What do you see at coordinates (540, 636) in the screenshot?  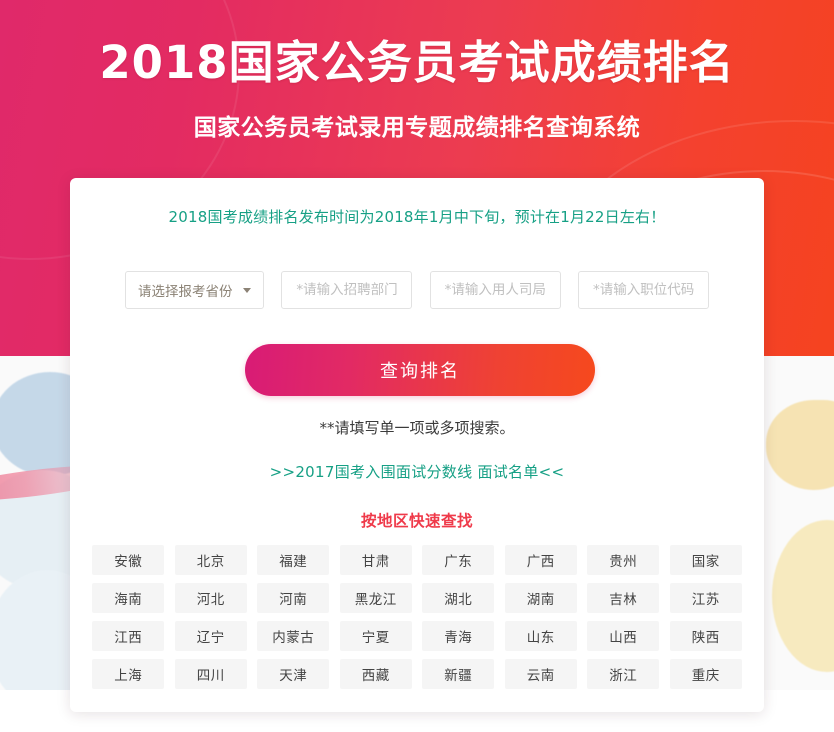 I see `region-button: 山东` at bounding box center [540, 636].